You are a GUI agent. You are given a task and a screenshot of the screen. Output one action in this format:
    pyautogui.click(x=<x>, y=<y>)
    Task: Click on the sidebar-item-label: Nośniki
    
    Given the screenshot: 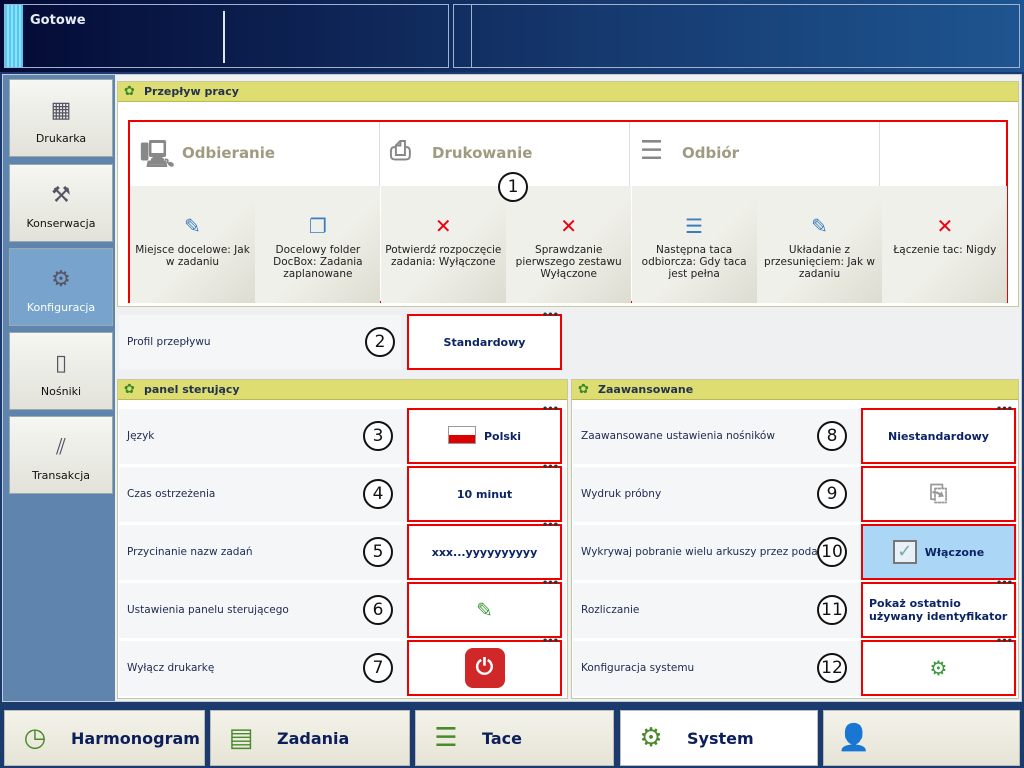 What is the action you would take?
    pyautogui.click(x=61, y=391)
    